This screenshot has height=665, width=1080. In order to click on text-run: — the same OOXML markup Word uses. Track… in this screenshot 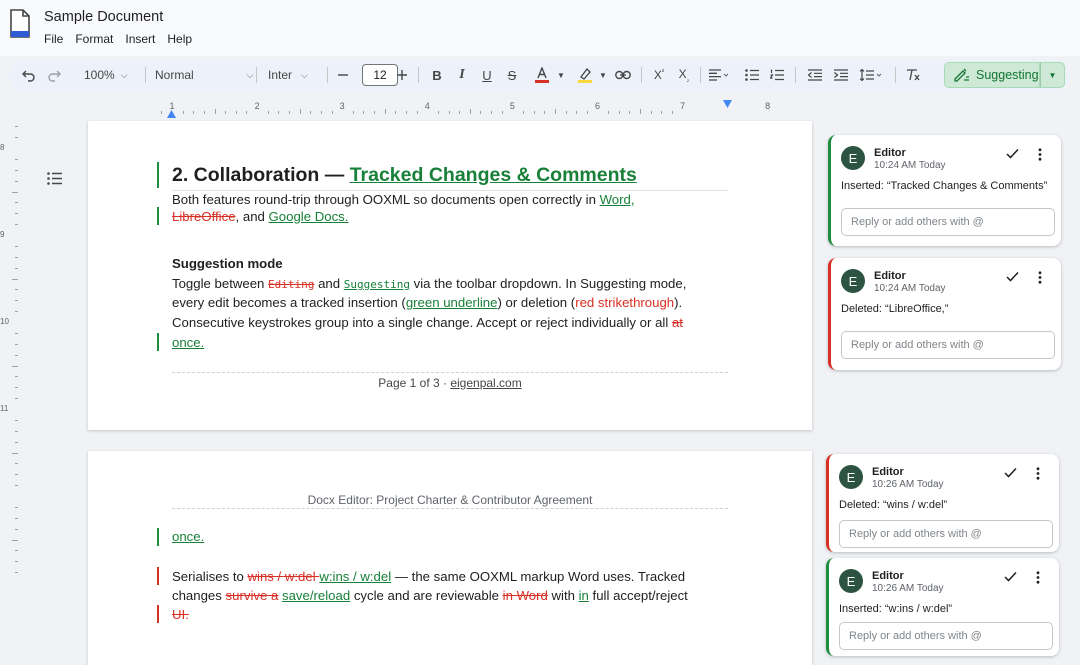, I will do `click(538, 576)`.